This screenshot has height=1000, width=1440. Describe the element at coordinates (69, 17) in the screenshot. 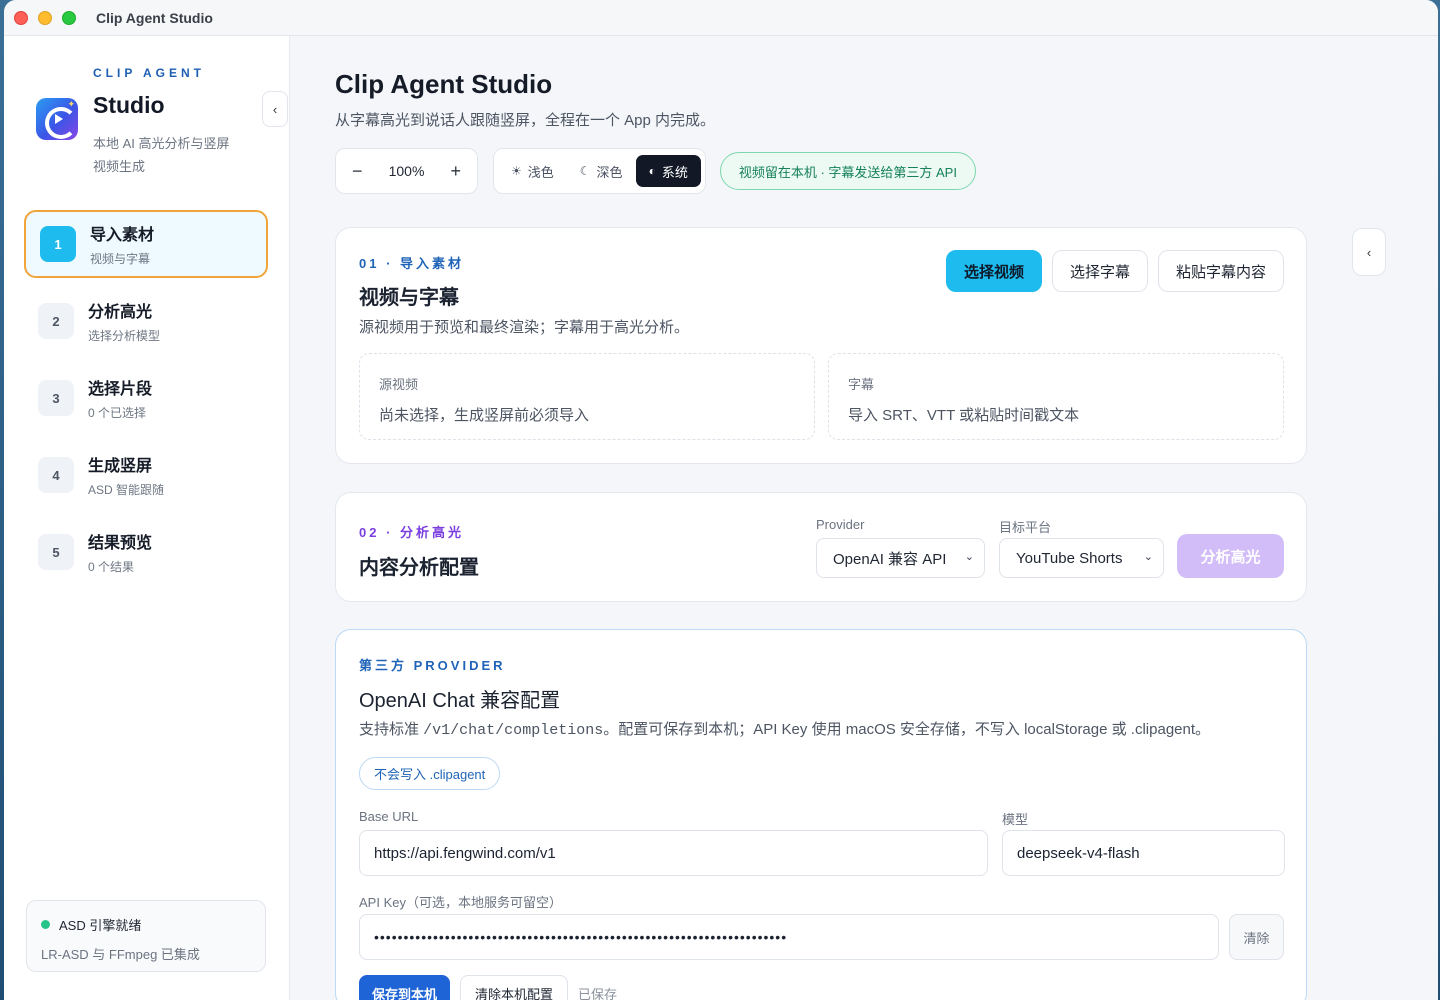

I see `zoom-window-button` at that location.